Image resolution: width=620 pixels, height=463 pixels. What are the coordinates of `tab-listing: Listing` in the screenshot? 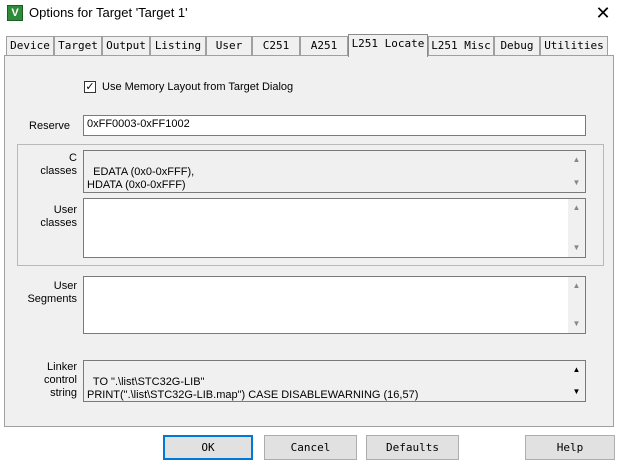 It's located at (178, 45).